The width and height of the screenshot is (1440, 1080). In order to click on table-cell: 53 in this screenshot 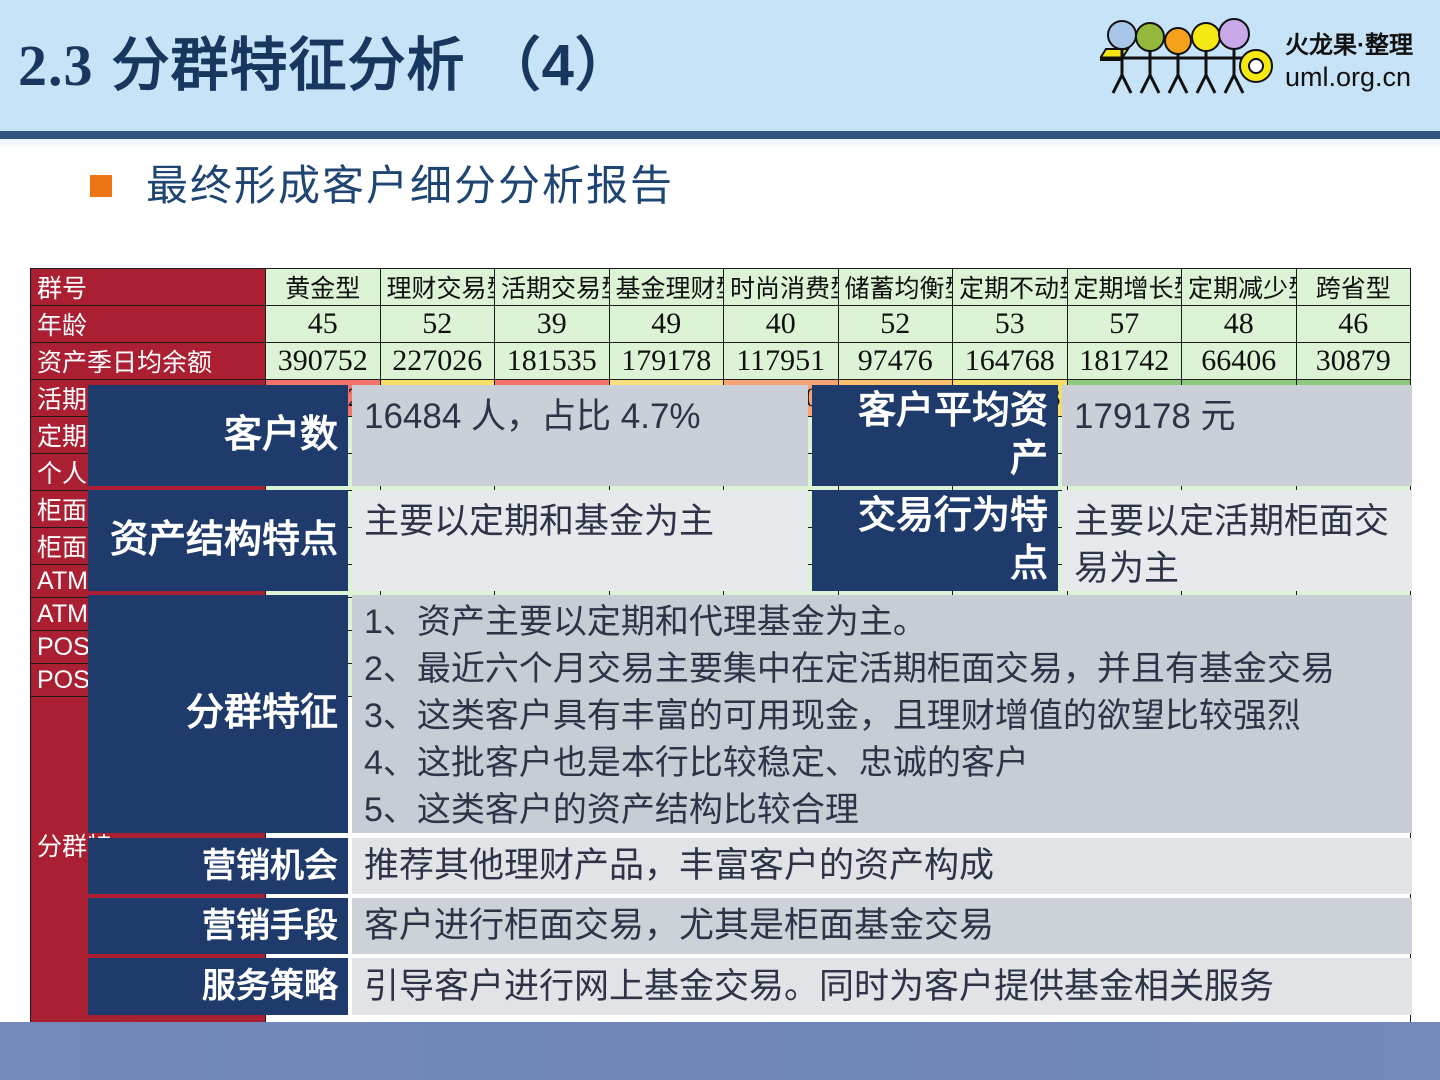, I will do `click(1010, 324)`.